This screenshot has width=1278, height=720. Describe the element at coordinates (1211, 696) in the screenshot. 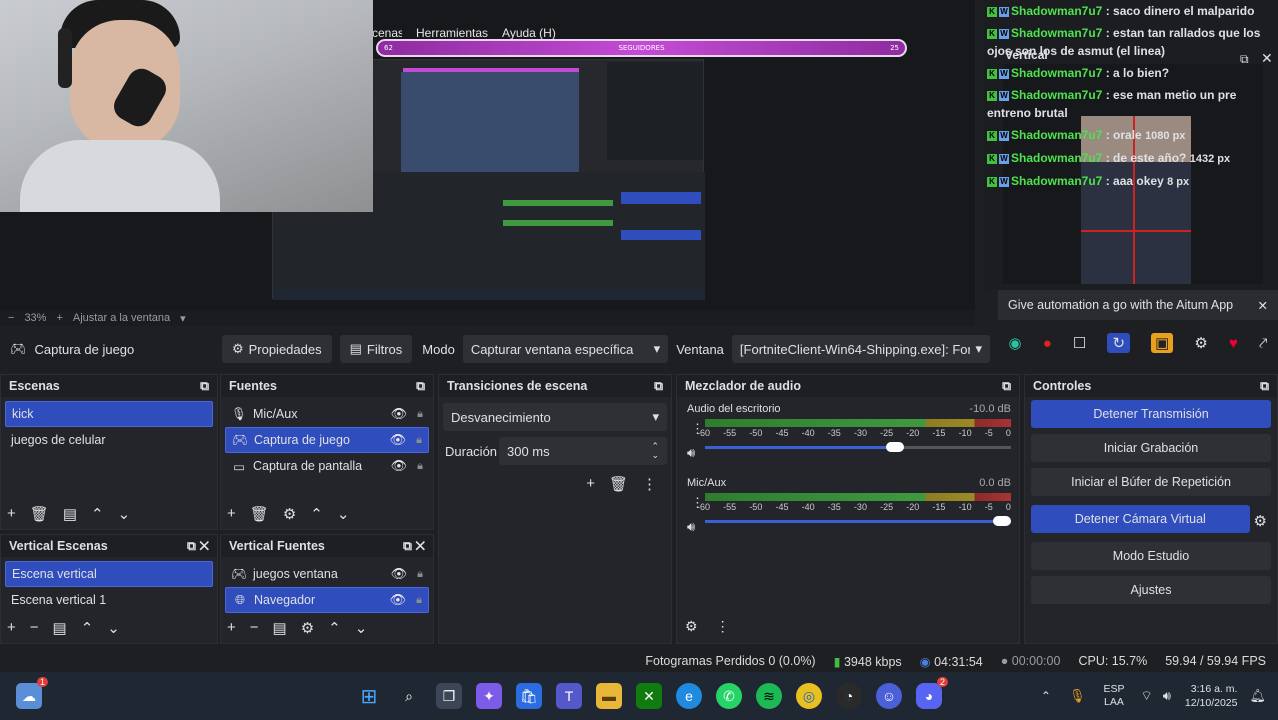

I see `clock: 3:16 a. m. 12/10/2025` at that location.